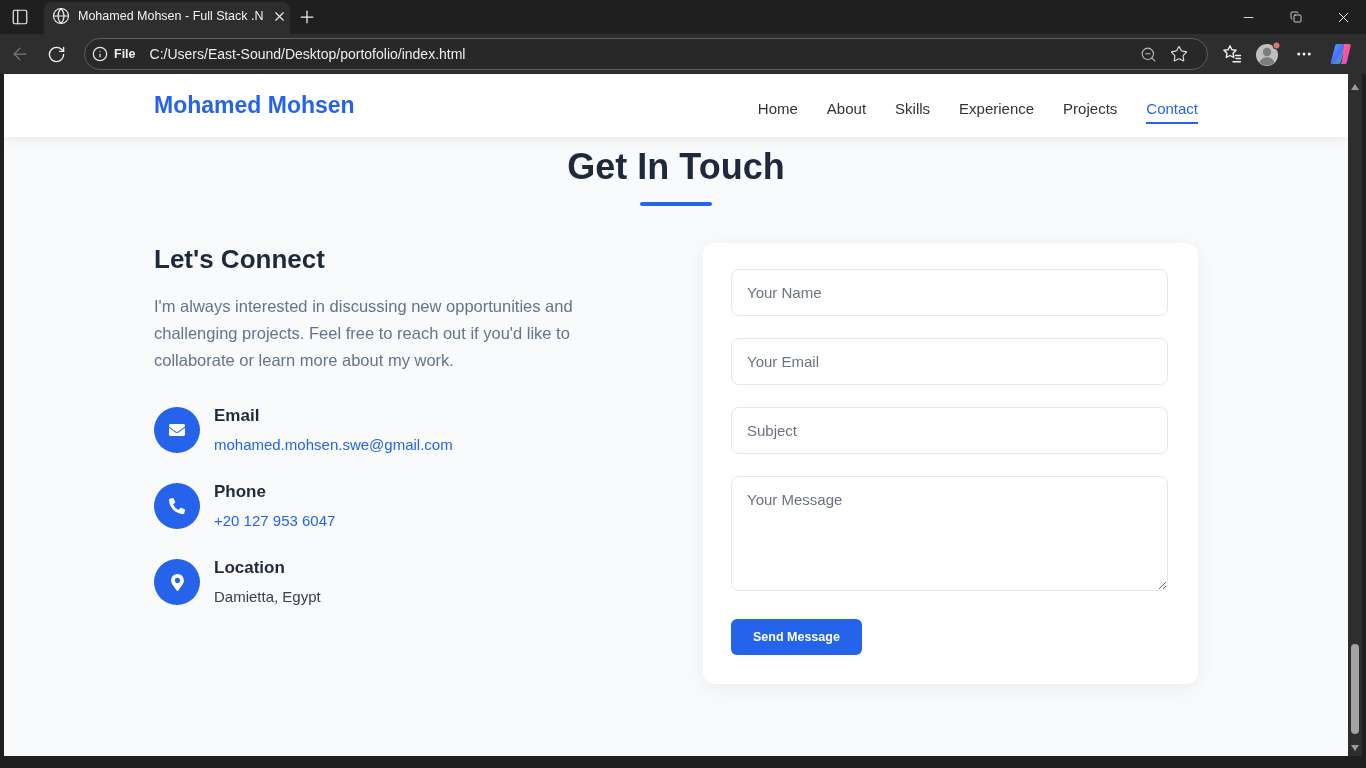  I want to click on favorites-icon, so click(1232, 54).